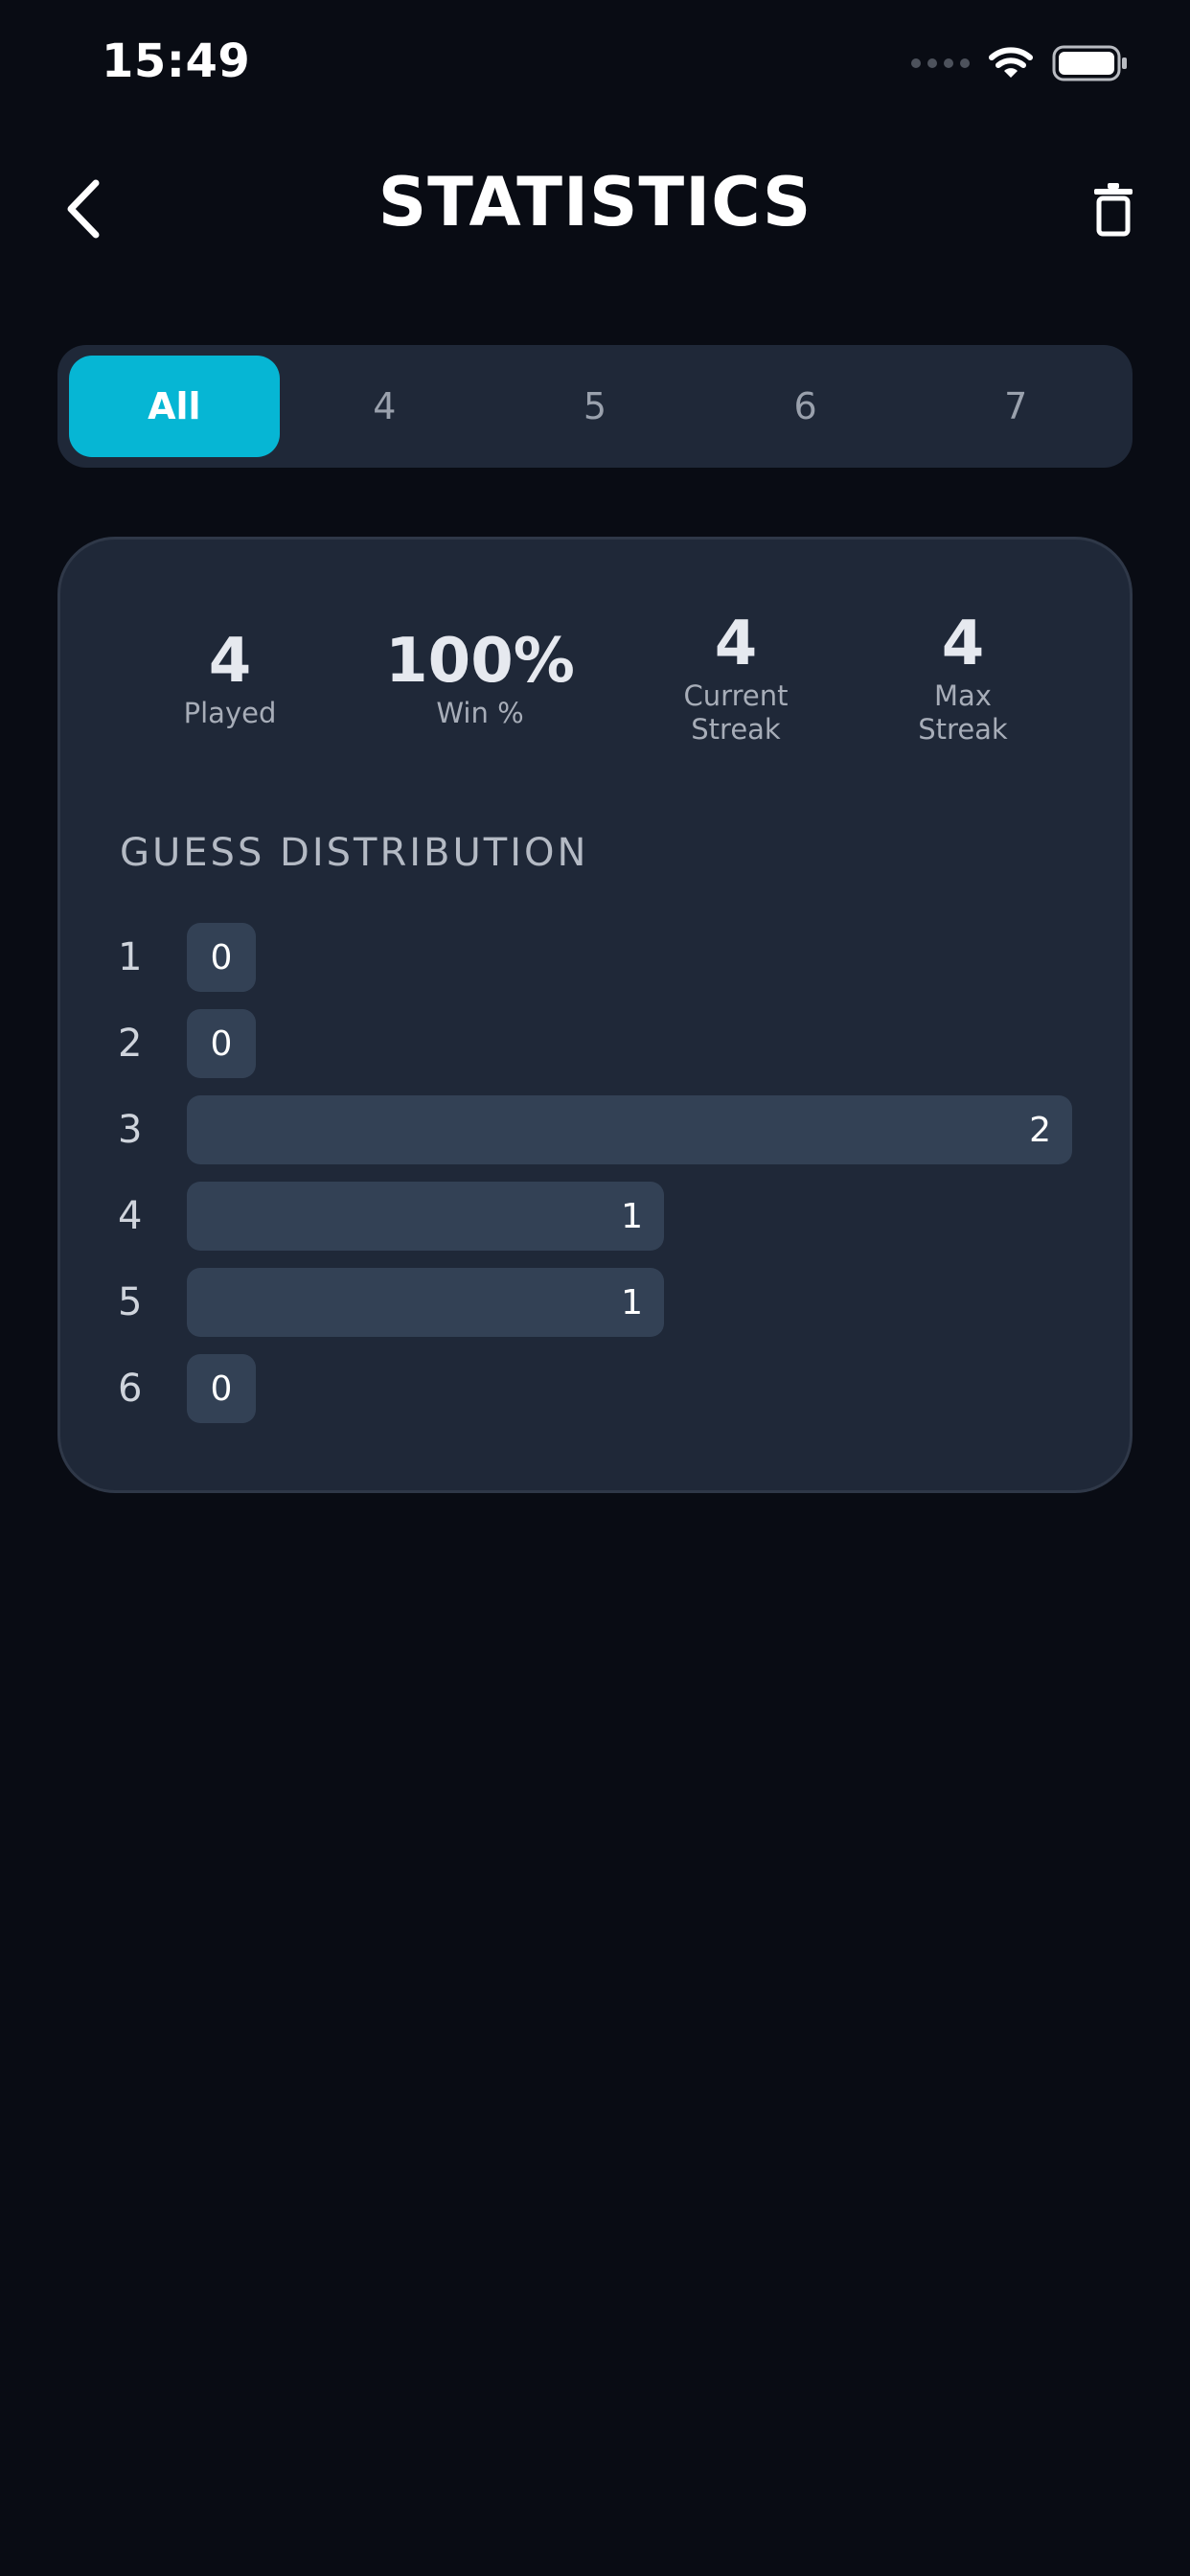 Image resolution: width=1190 pixels, height=2576 pixels. I want to click on played-label: Played, so click(230, 713).